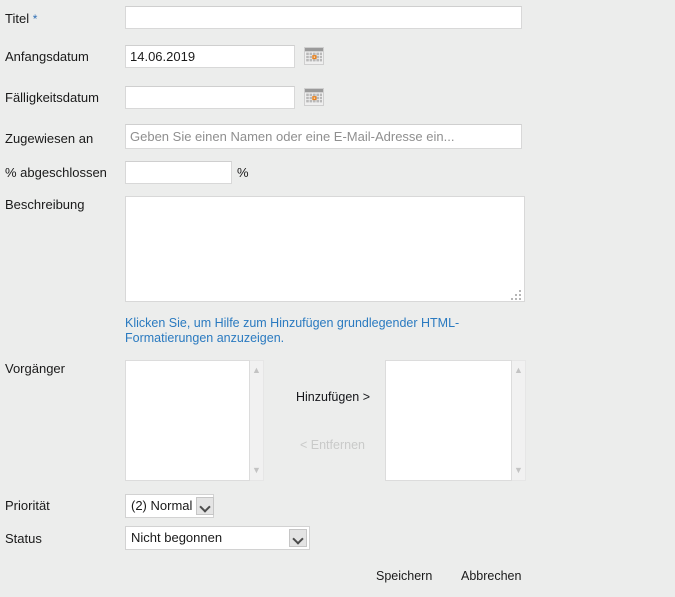 The width and height of the screenshot is (675, 597). Describe the element at coordinates (491, 576) in the screenshot. I see `cancel-button: Abbrechen` at that location.